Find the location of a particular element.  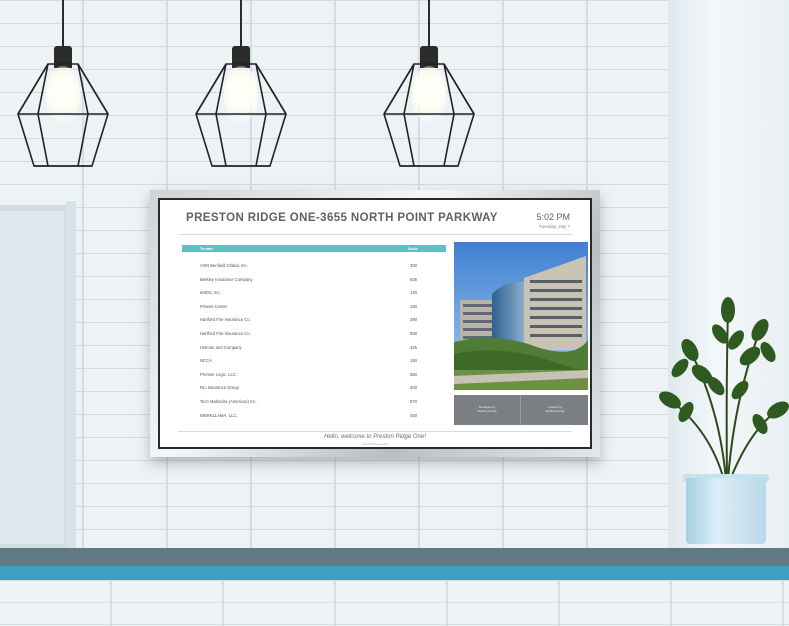

tenant-suite: 450 is located at coordinates (413, 415).